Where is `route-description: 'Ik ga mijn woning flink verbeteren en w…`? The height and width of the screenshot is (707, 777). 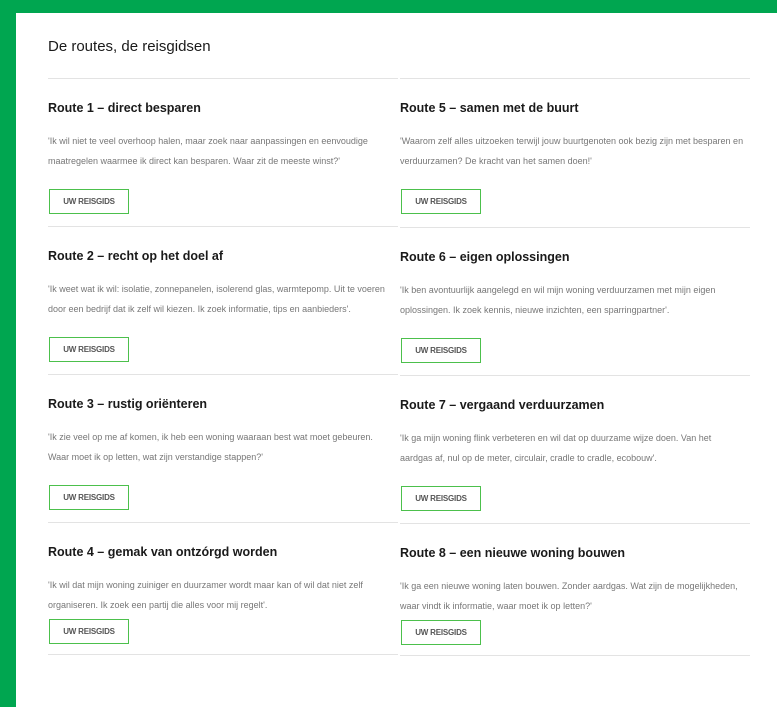
route-description: 'Ik ga mijn woning flink verbeteren en w… is located at coordinates (556, 448).